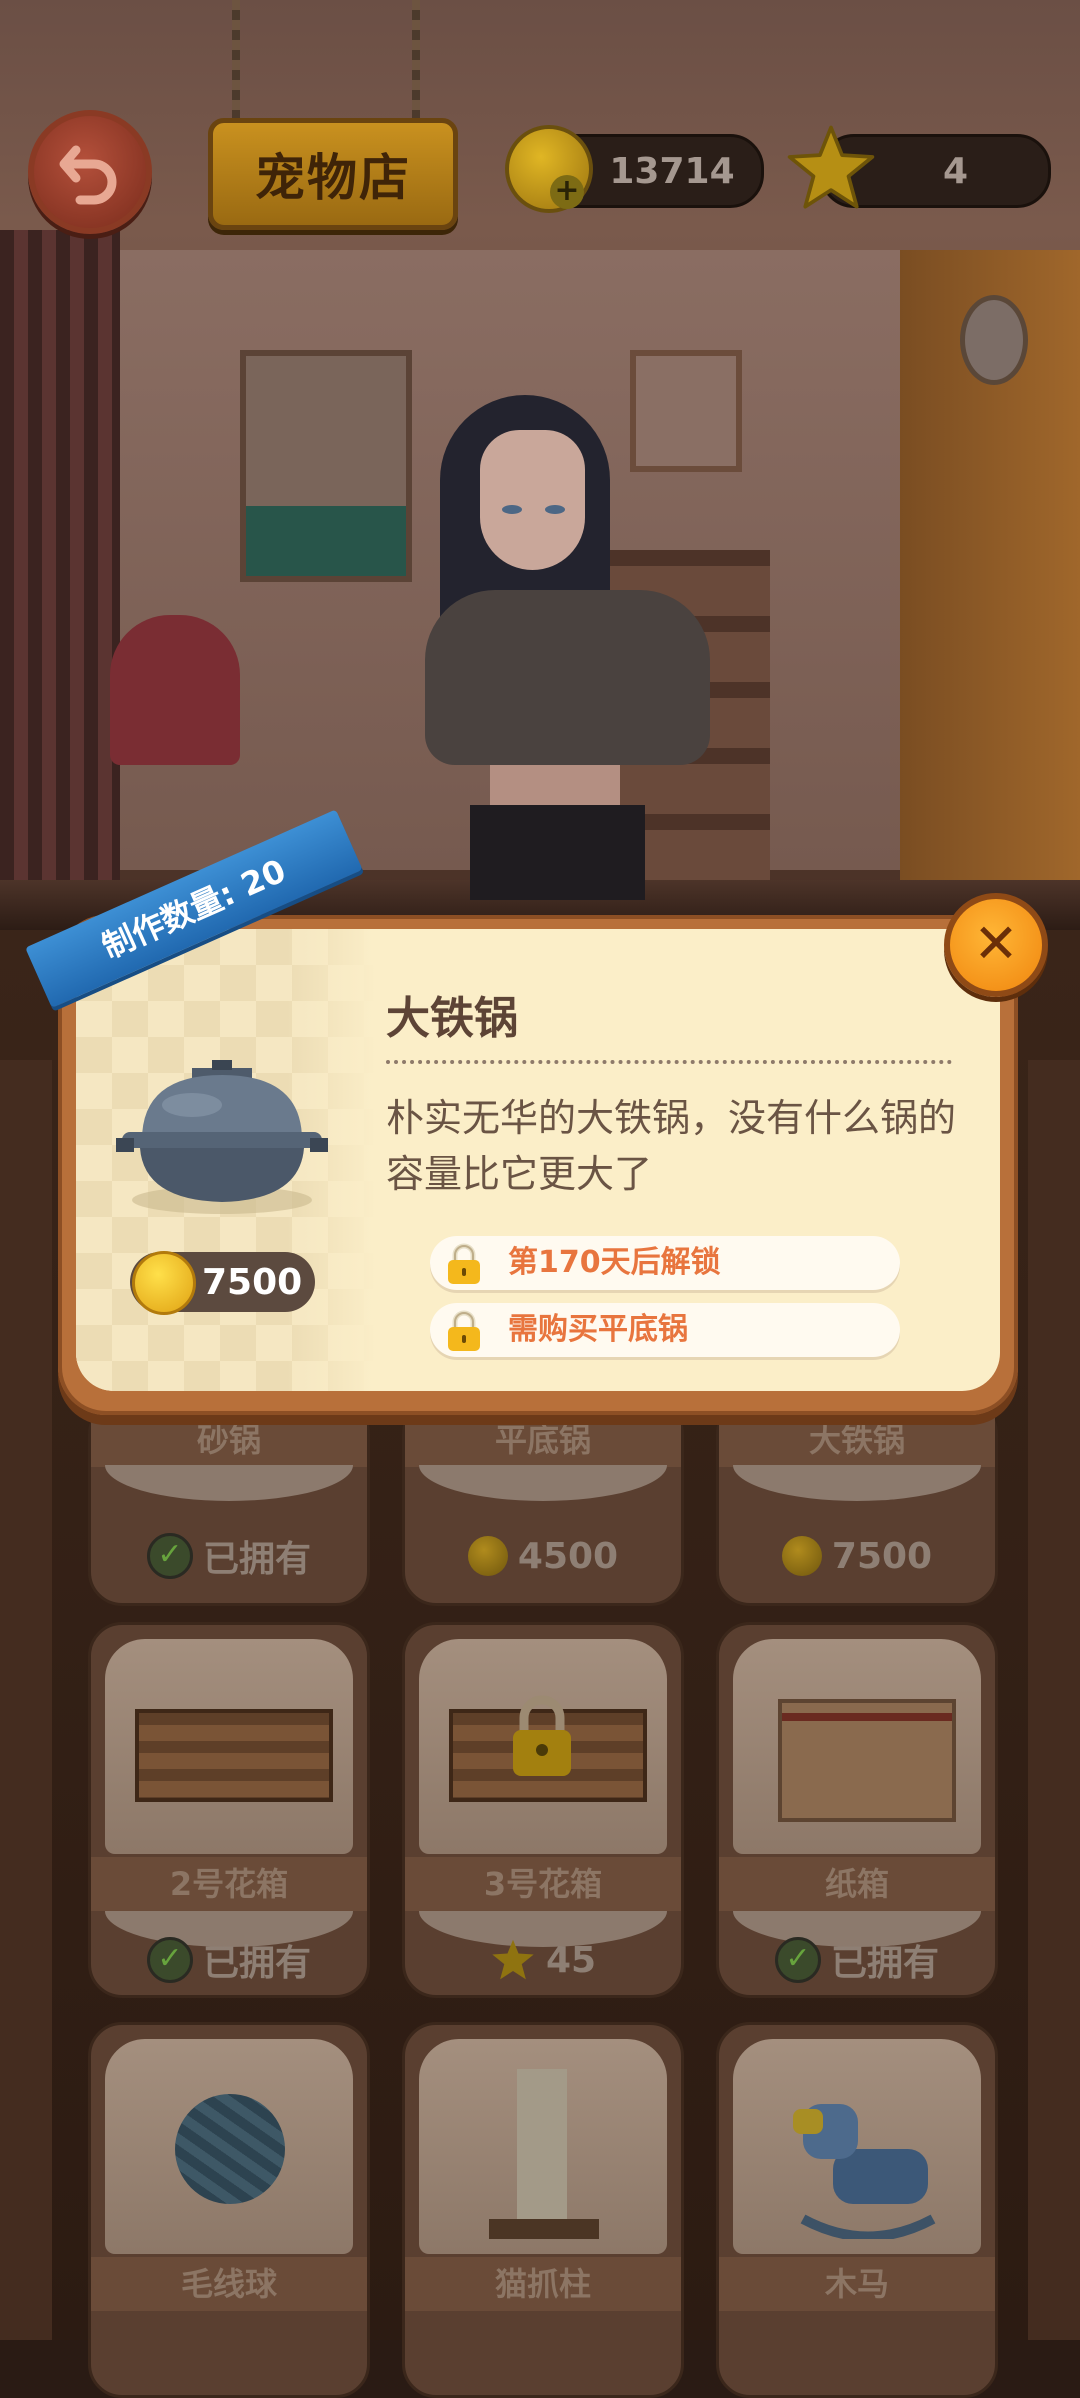  I want to click on yarn-ball-image, so click(230, 2149).